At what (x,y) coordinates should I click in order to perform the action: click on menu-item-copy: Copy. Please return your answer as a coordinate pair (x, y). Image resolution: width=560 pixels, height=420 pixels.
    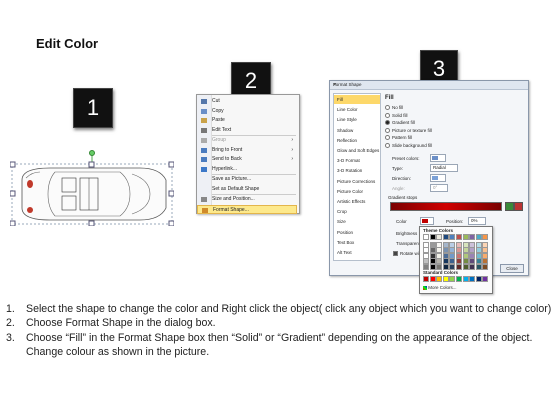
    Looking at the image, I should click on (247, 111).